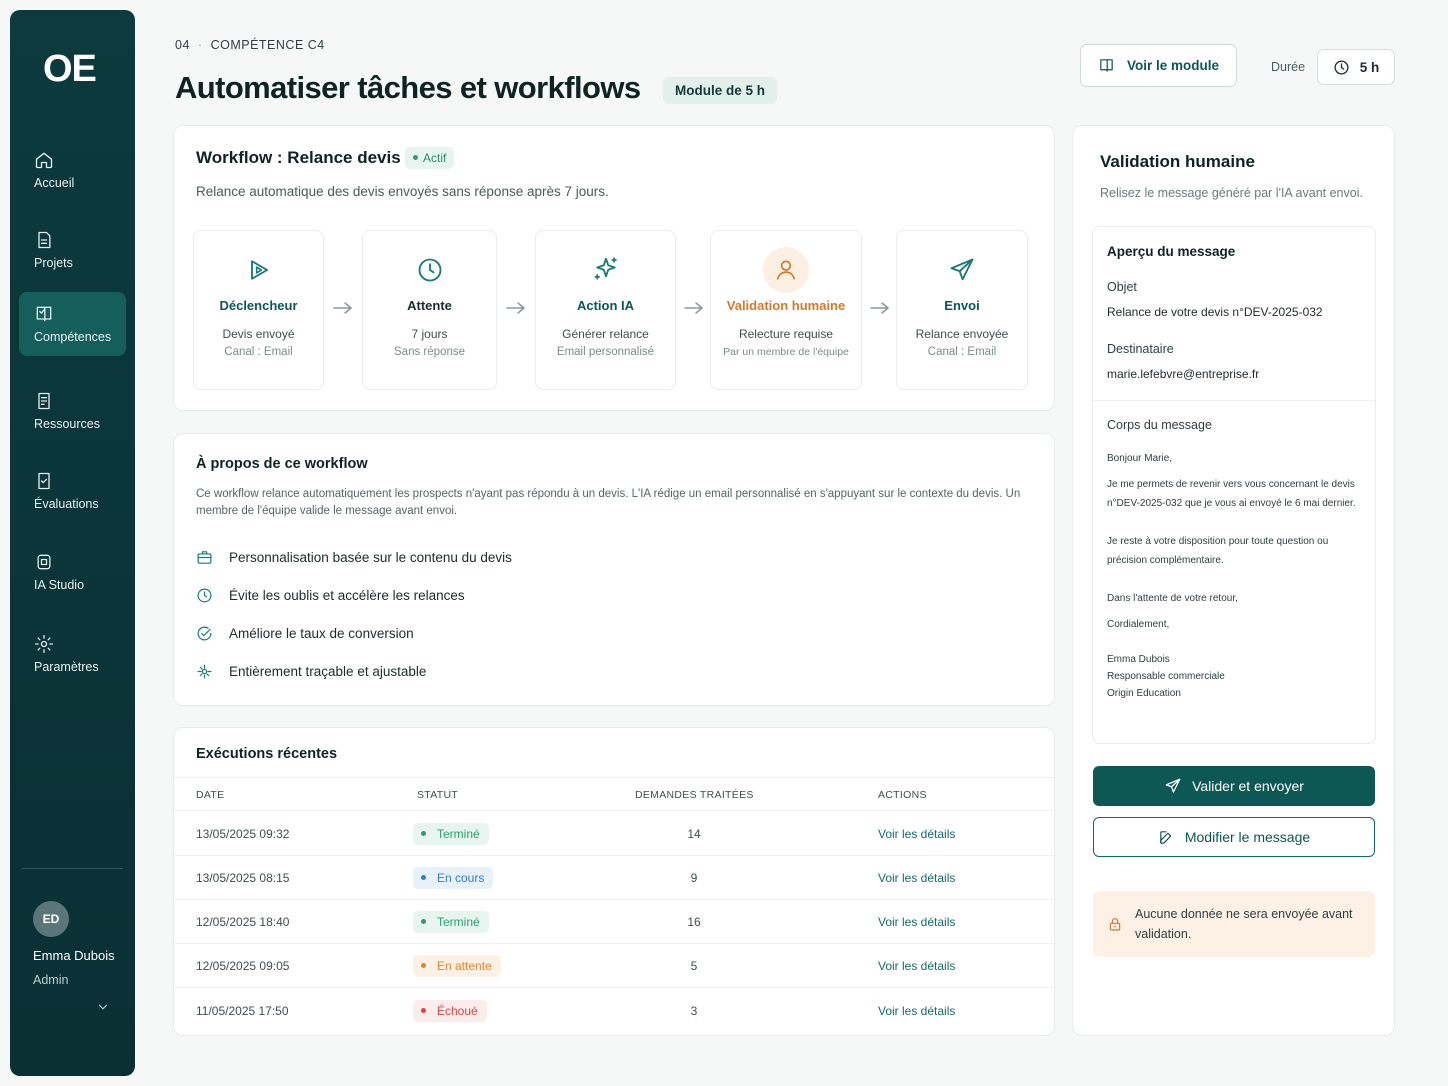 The image size is (1448, 1086). What do you see at coordinates (72, 572) in the screenshot?
I see `sidebar-item-ia-studio: IA Studio` at bounding box center [72, 572].